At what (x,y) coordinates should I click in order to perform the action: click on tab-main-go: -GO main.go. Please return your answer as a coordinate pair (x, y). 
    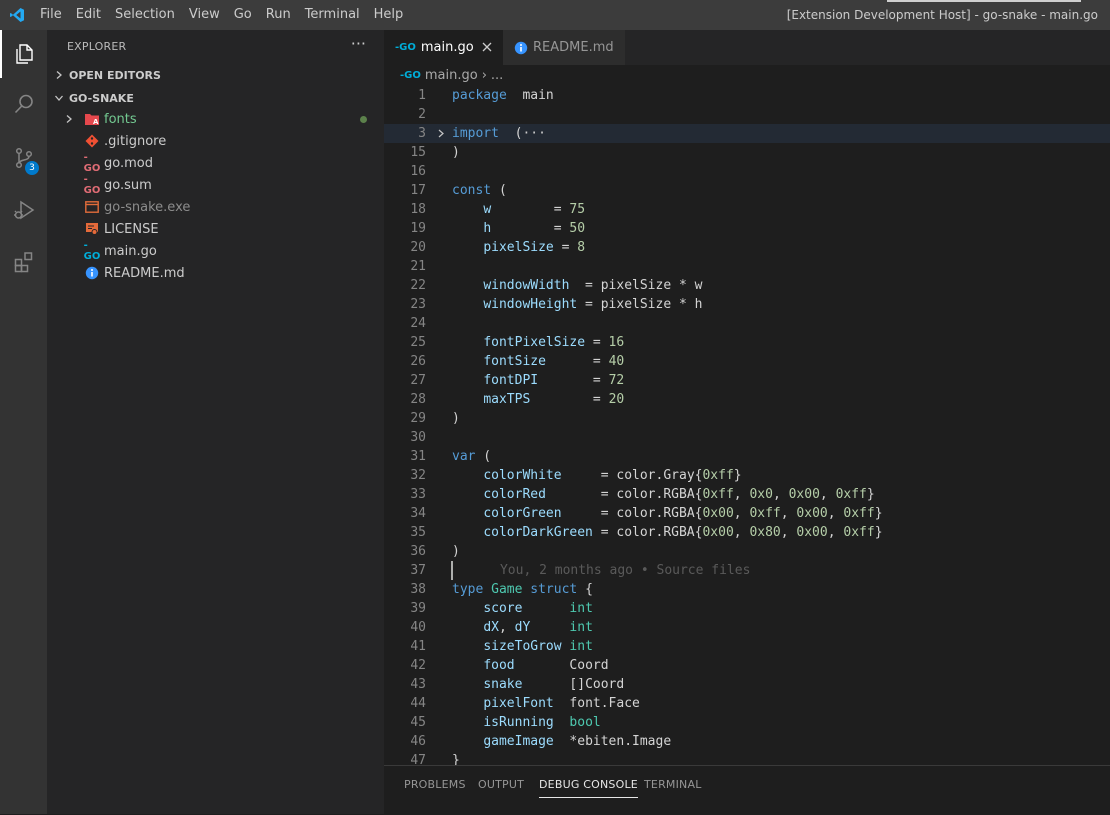
    Looking at the image, I should click on (443, 47).